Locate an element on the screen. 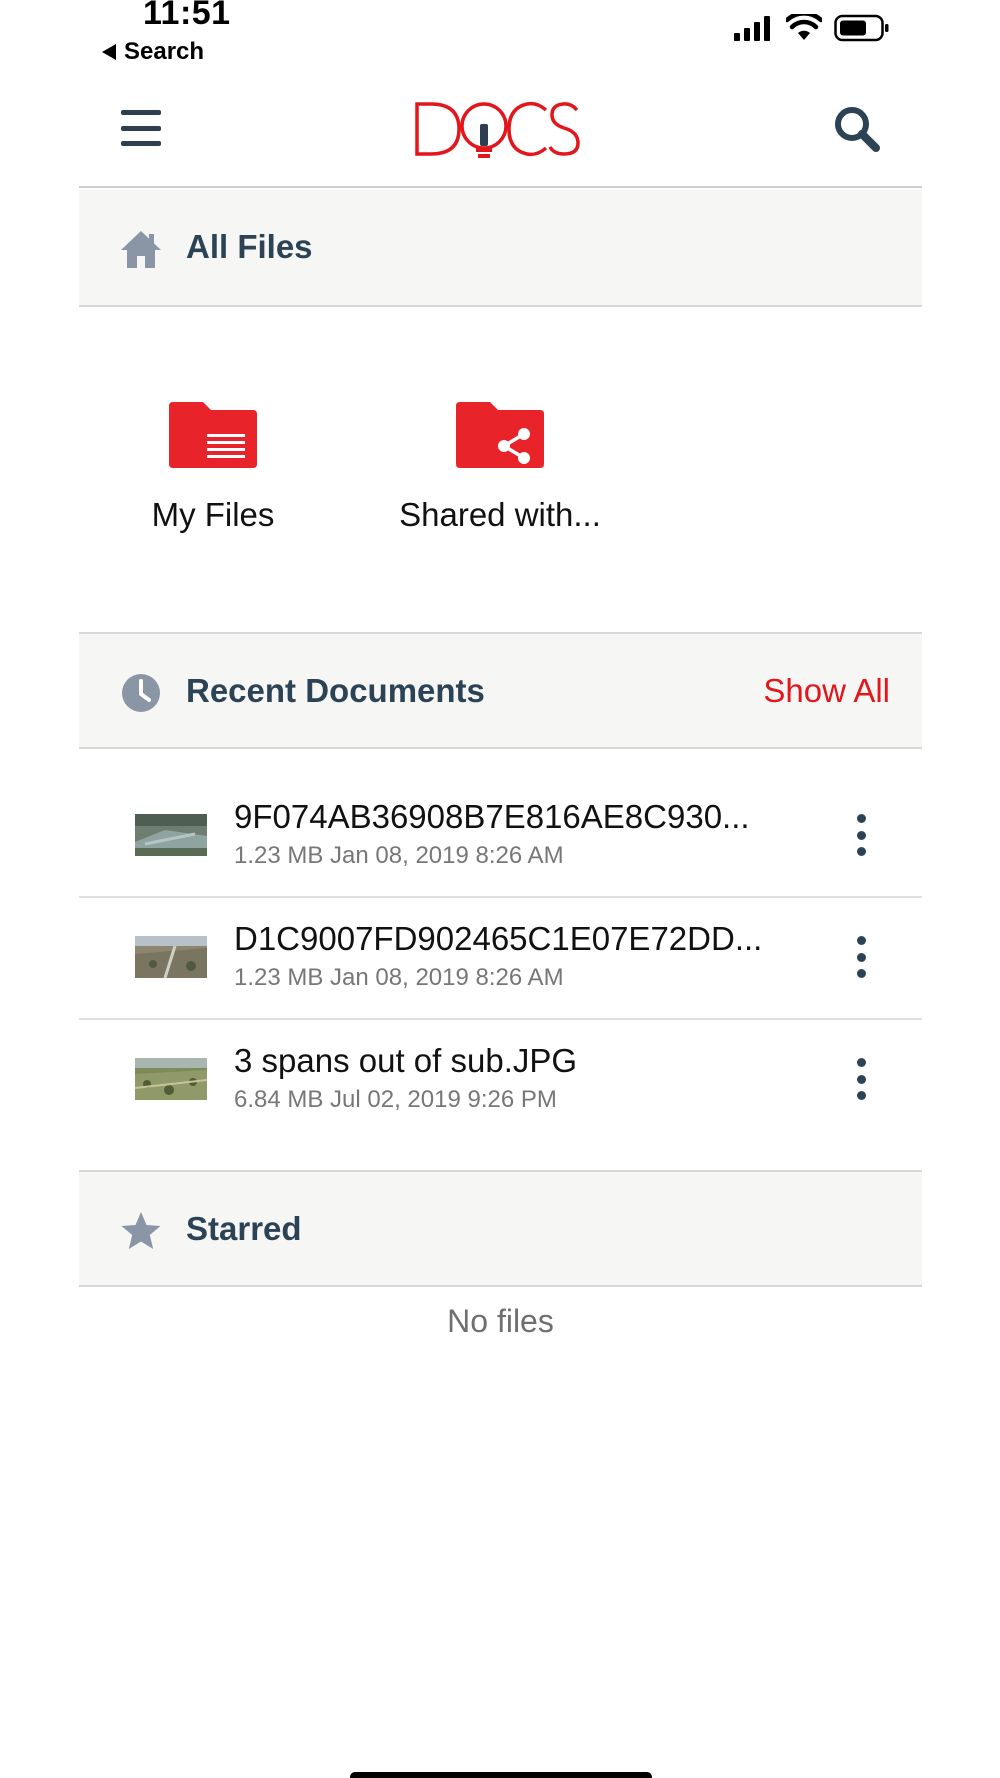 This screenshot has height=1778, width=1000. home-indicator is located at coordinates (501, 1775).